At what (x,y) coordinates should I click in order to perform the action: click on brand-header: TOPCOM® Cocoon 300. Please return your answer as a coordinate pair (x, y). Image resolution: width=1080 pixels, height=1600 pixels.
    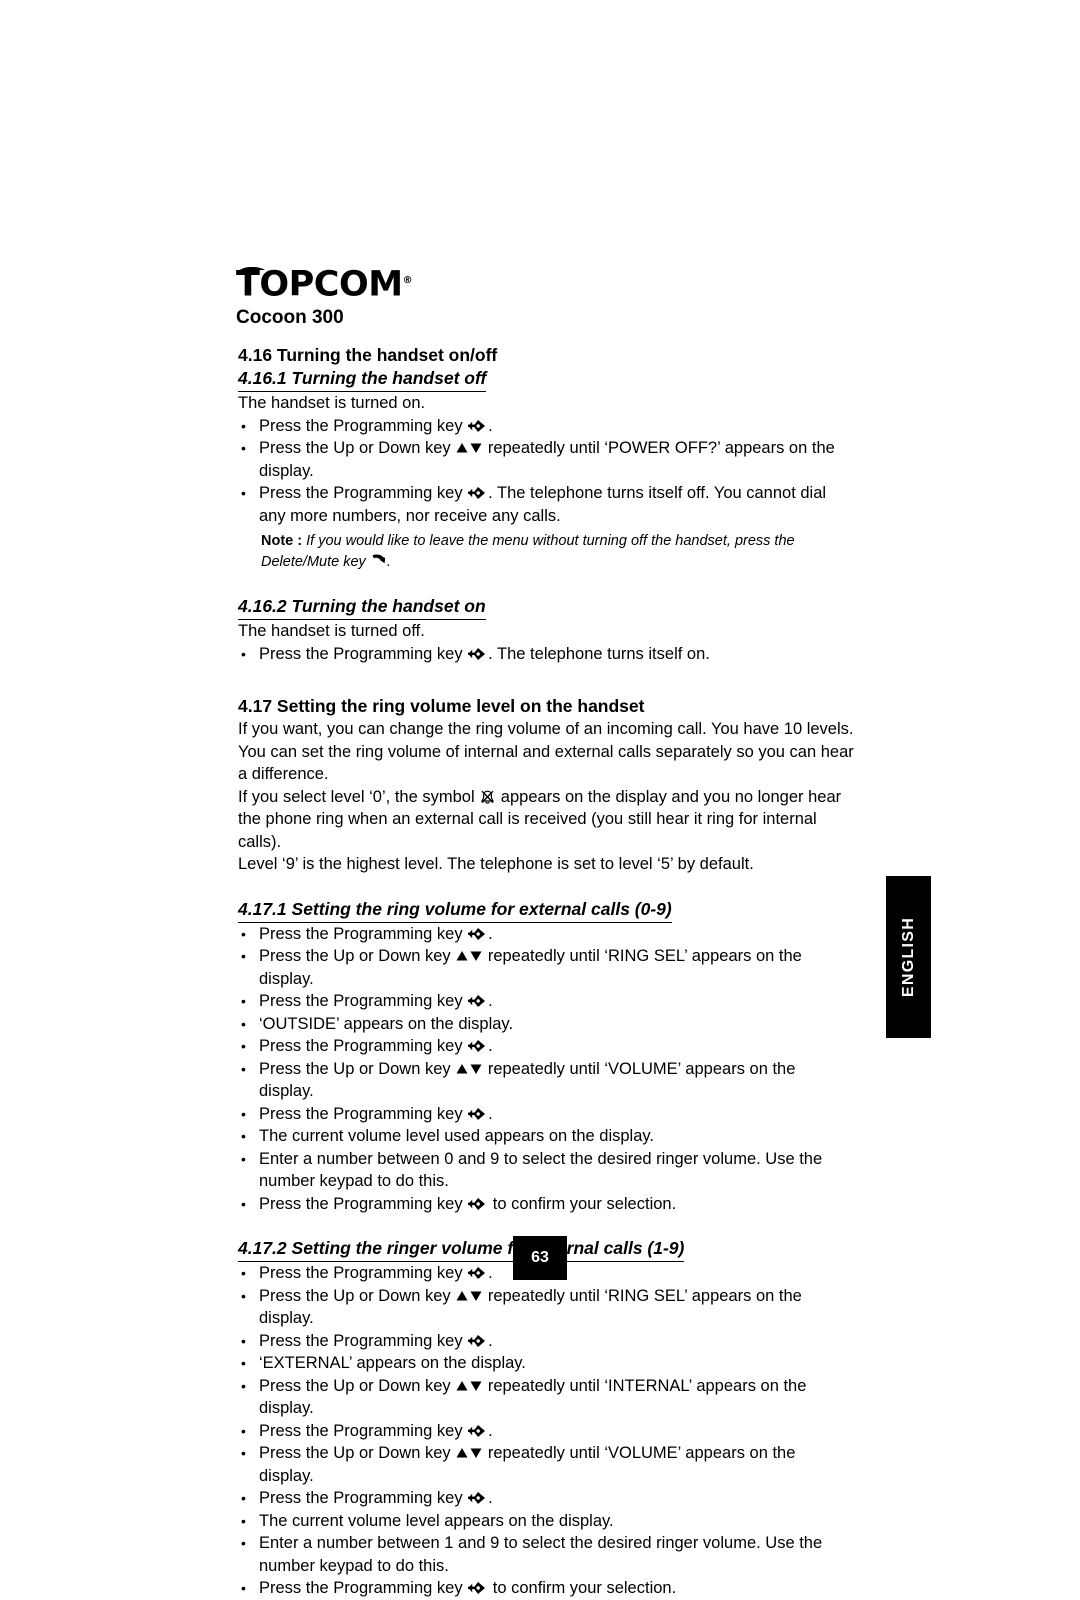
    Looking at the image, I should click on (436, 296).